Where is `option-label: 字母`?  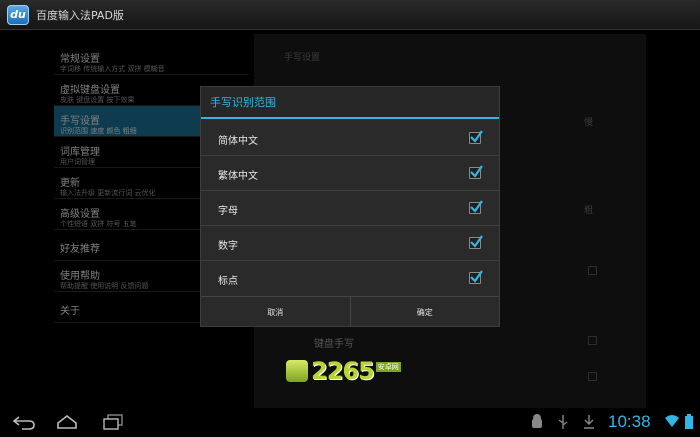 option-label: 字母 is located at coordinates (228, 211).